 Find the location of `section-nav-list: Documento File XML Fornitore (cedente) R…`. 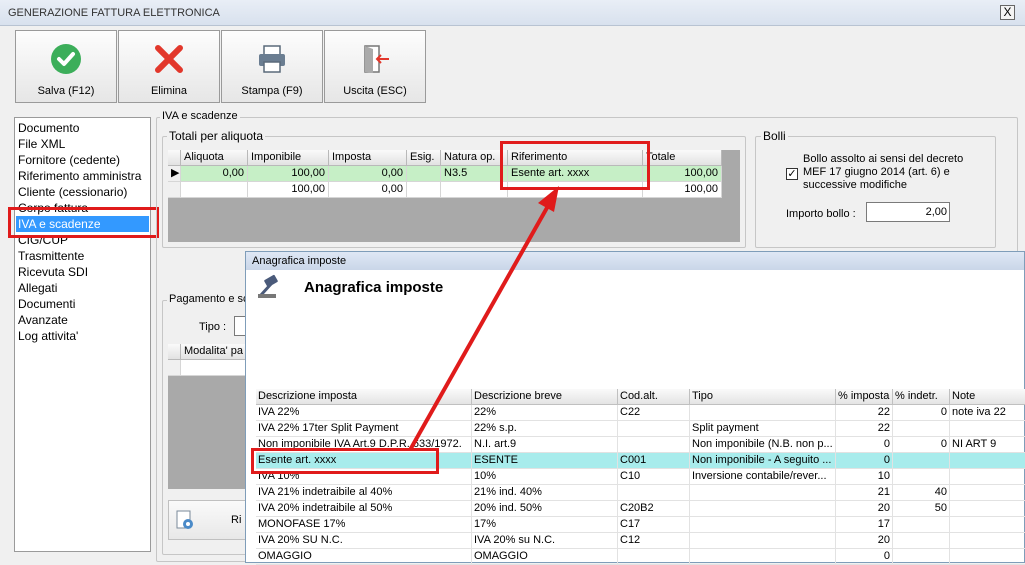

section-nav-list: Documento File XML Fornitore (cedente) R… is located at coordinates (82, 334).